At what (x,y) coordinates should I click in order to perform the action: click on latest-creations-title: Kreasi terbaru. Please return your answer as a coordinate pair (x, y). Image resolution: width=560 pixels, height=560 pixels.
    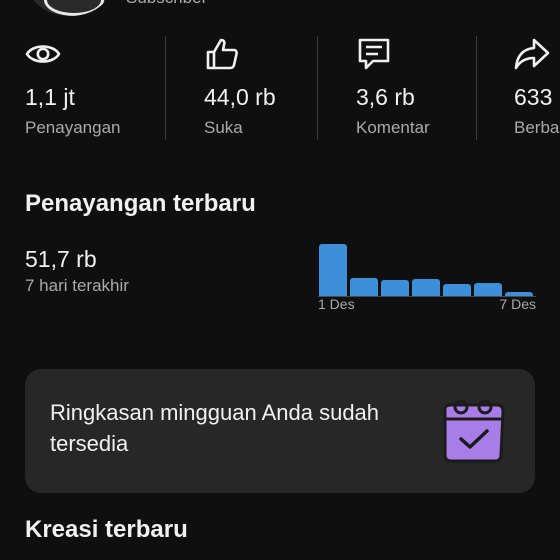
    Looking at the image, I should click on (106, 529).